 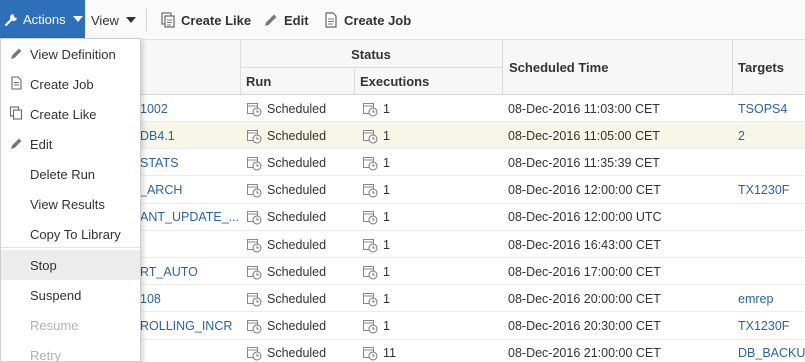 I want to click on menu-item-label: View Definition, so click(x=73, y=54).